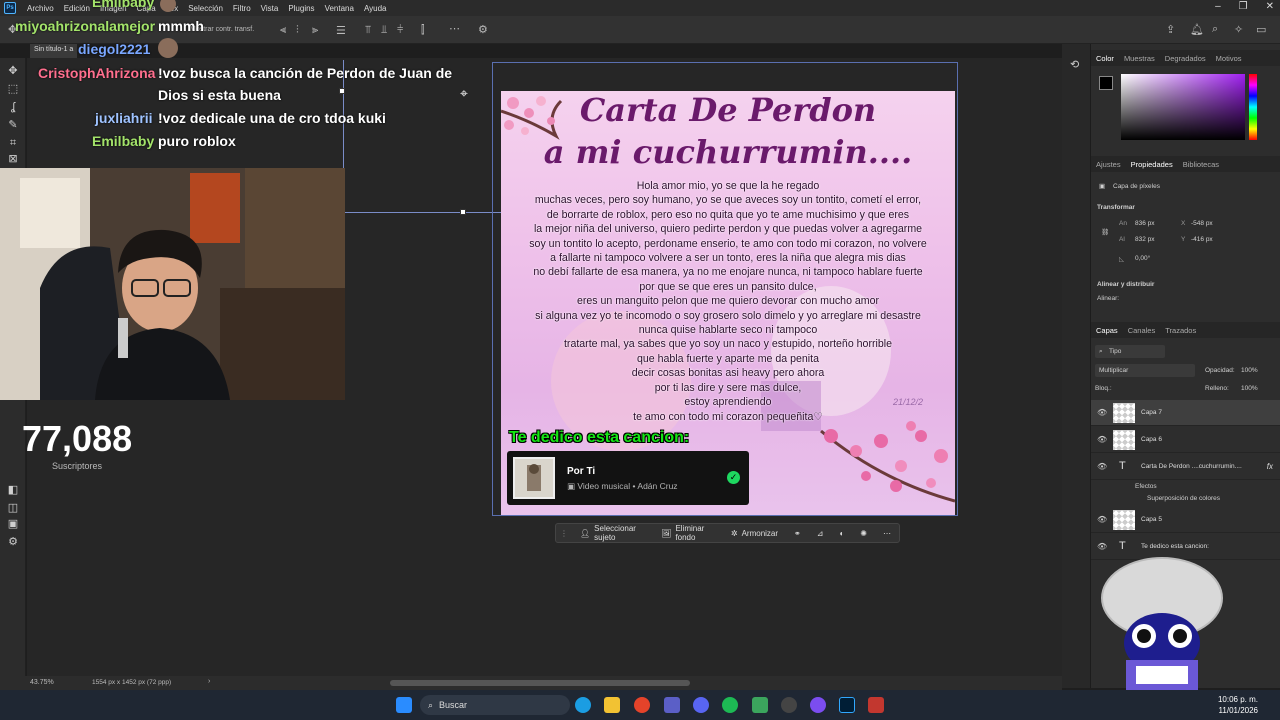 The width and height of the screenshot is (1280, 720). Describe the element at coordinates (672, 705) in the screenshot. I see `copilot-icon` at that location.